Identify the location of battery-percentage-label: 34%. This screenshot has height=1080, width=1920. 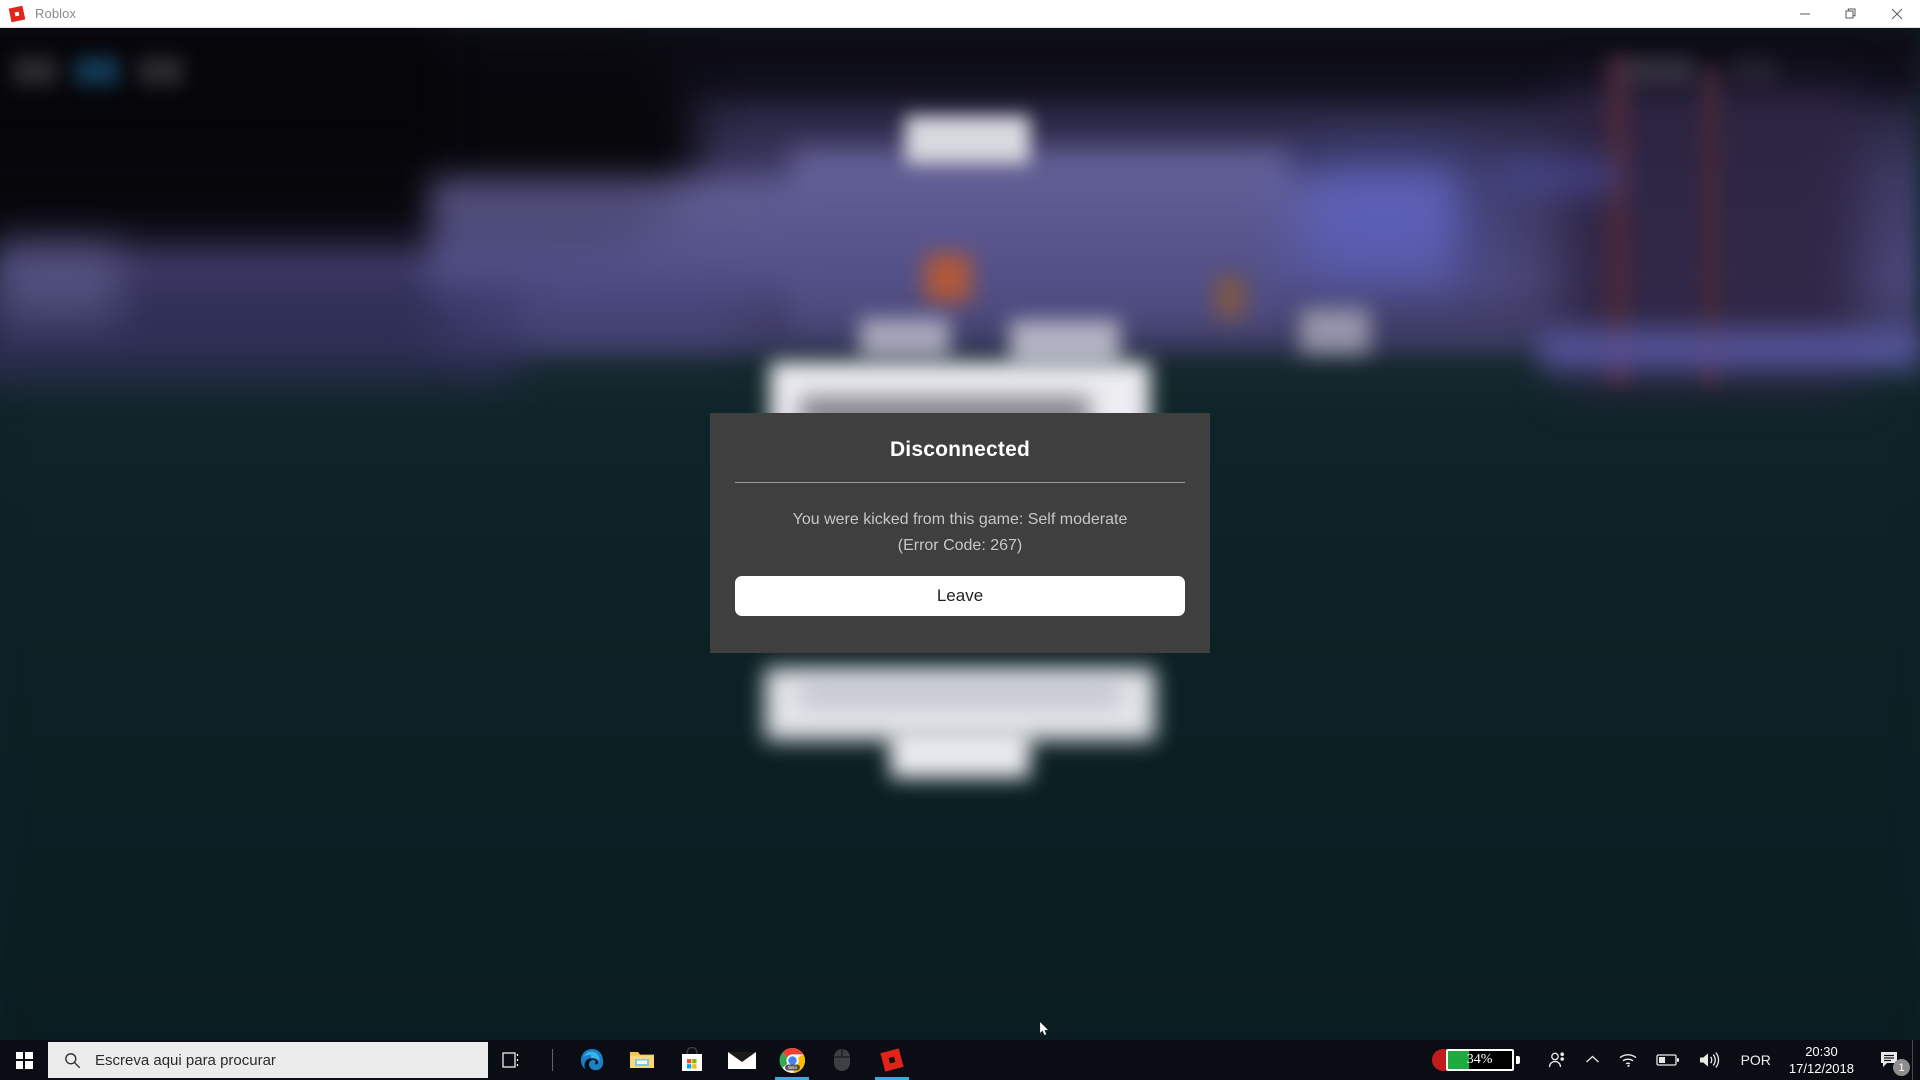
(1479, 1059).